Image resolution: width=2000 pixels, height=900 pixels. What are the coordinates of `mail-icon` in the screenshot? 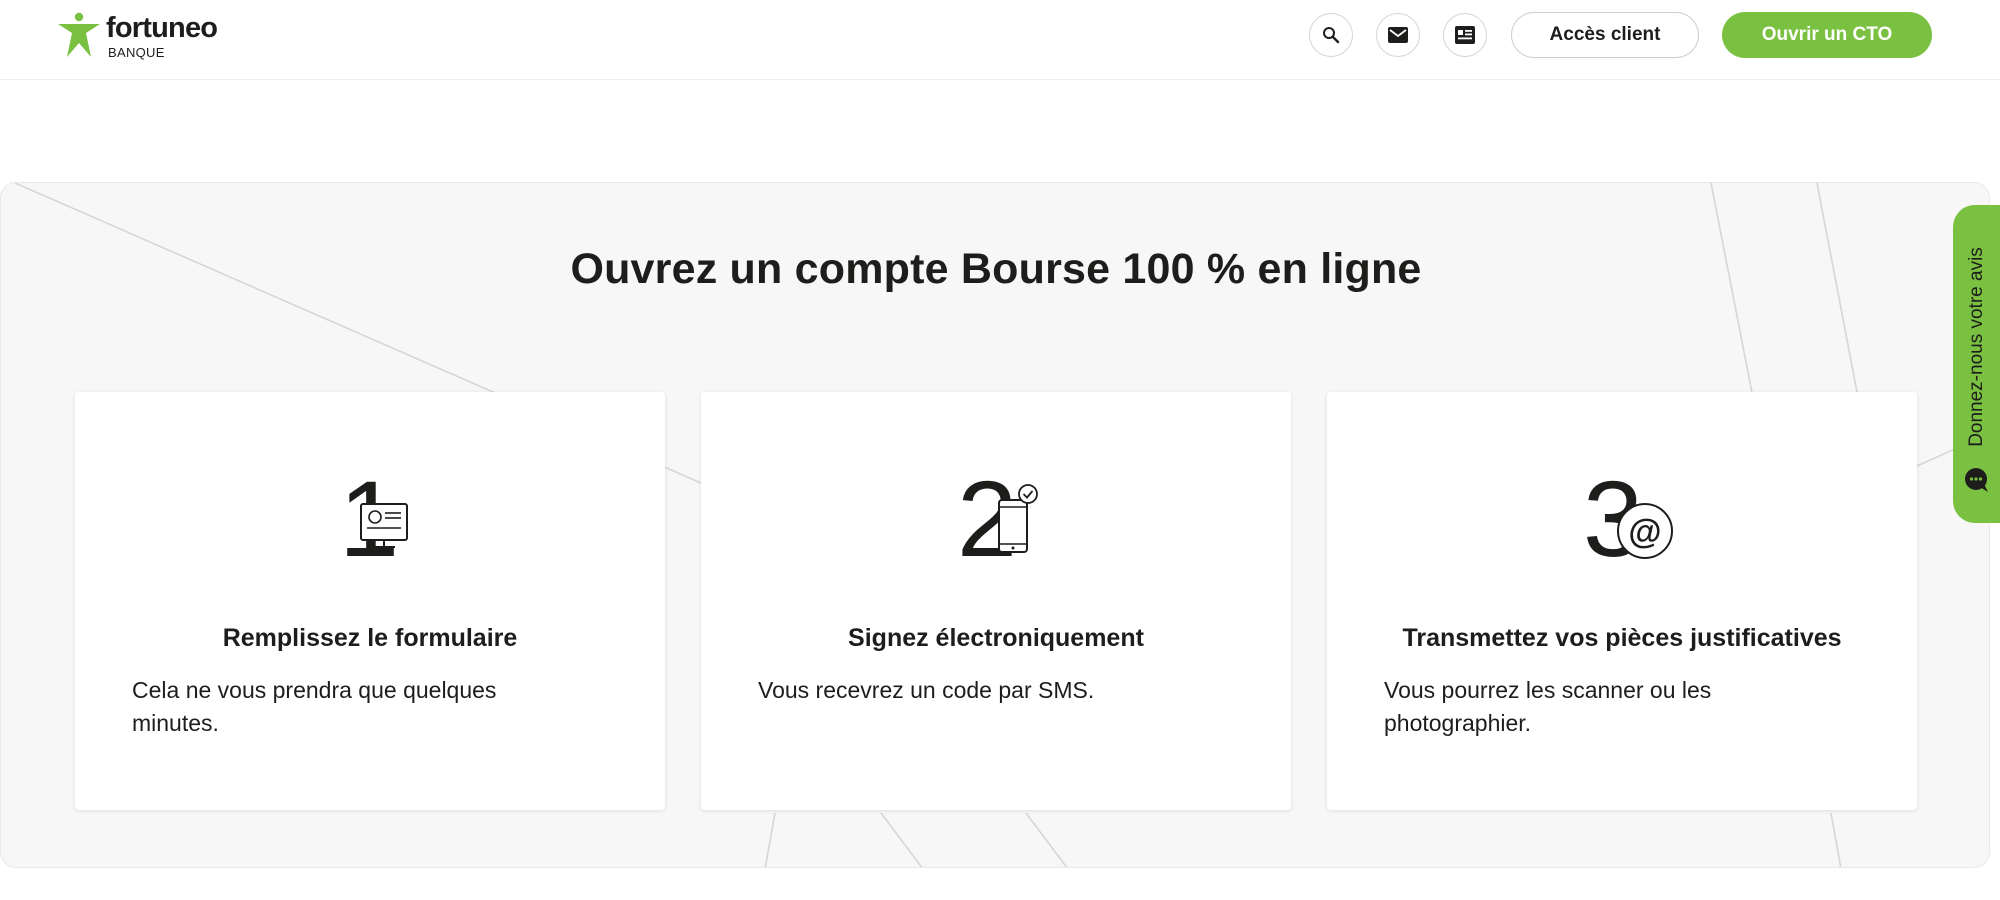 It's located at (1398, 35).